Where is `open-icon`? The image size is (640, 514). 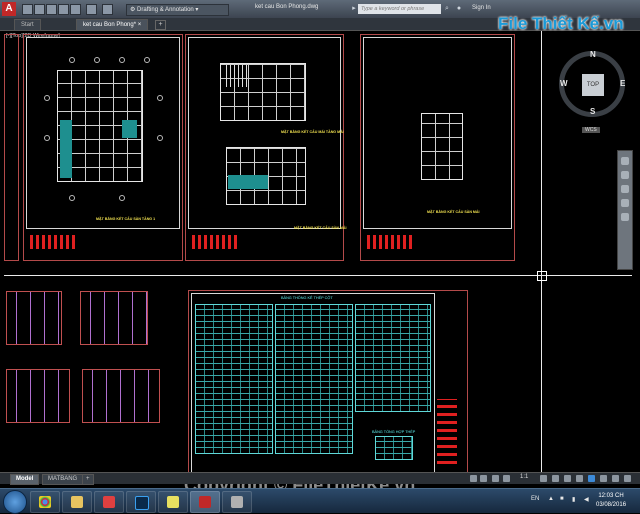
open-icon is located at coordinates (39, 9).